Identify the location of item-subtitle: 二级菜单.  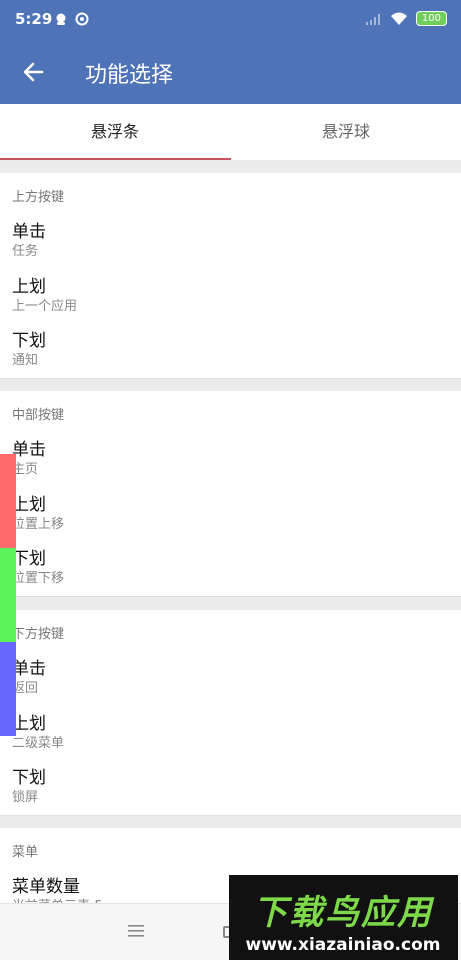
(38, 743).